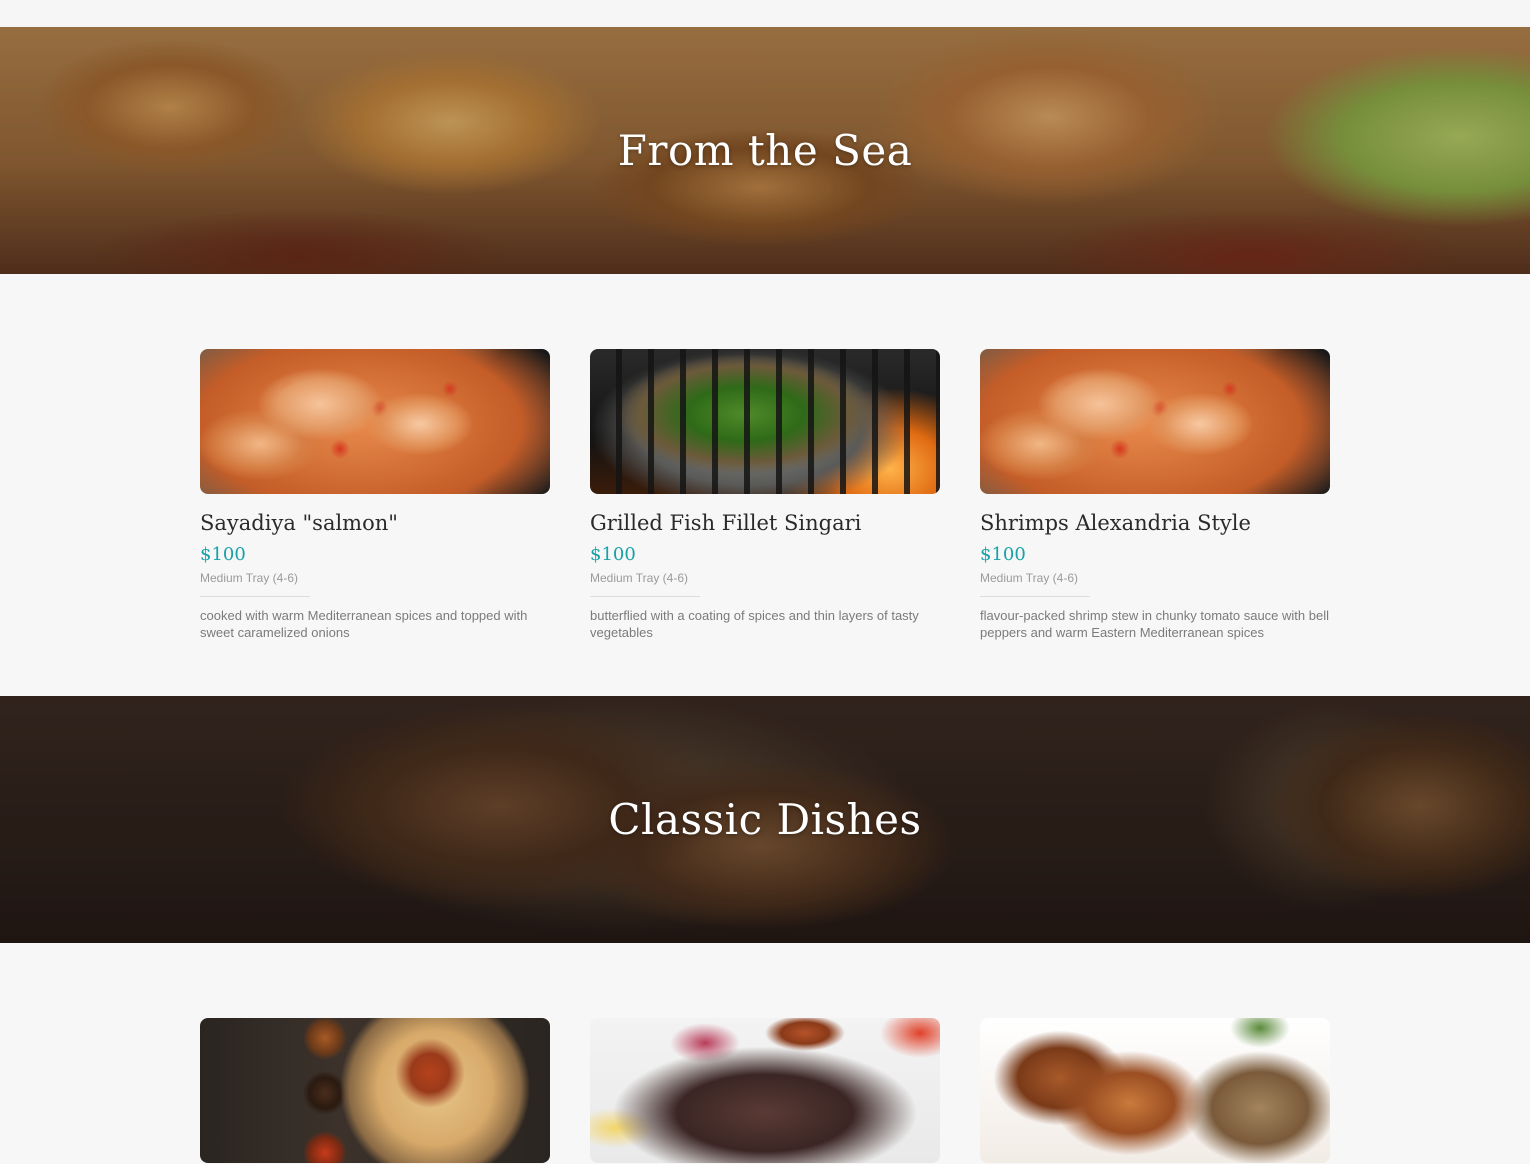 This screenshot has height=1164, width=1530. I want to click on dish-name: Sayadiya "salmon", so click(299, 523).